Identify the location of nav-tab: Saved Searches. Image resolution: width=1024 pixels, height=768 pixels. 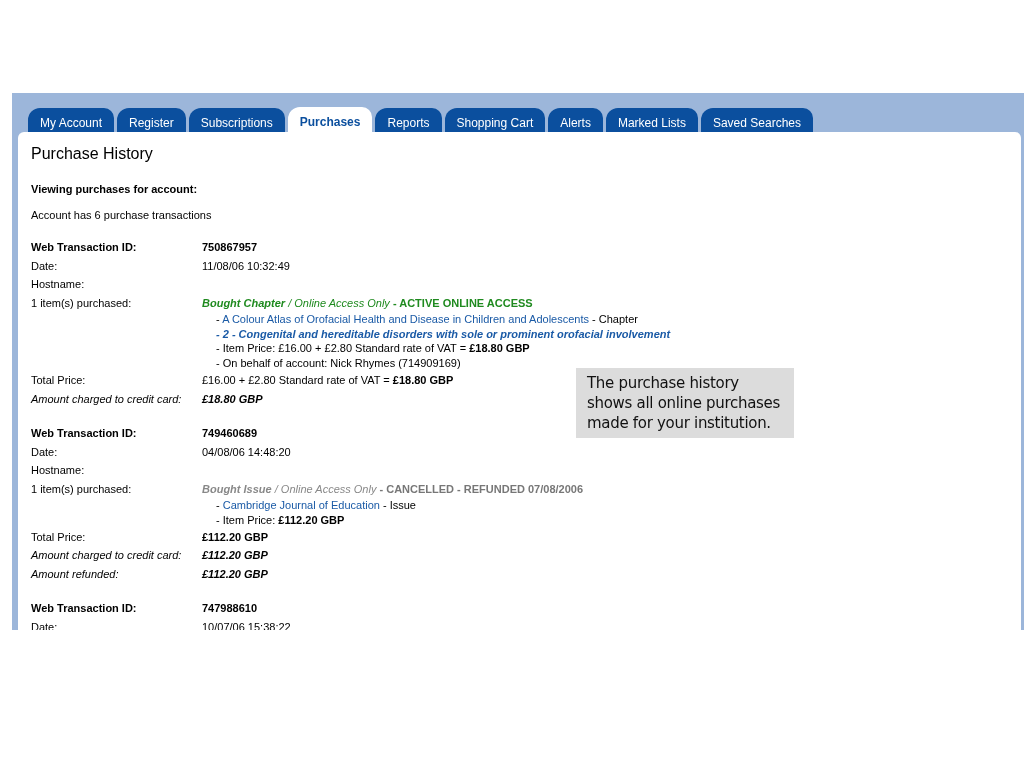
(756, 120).